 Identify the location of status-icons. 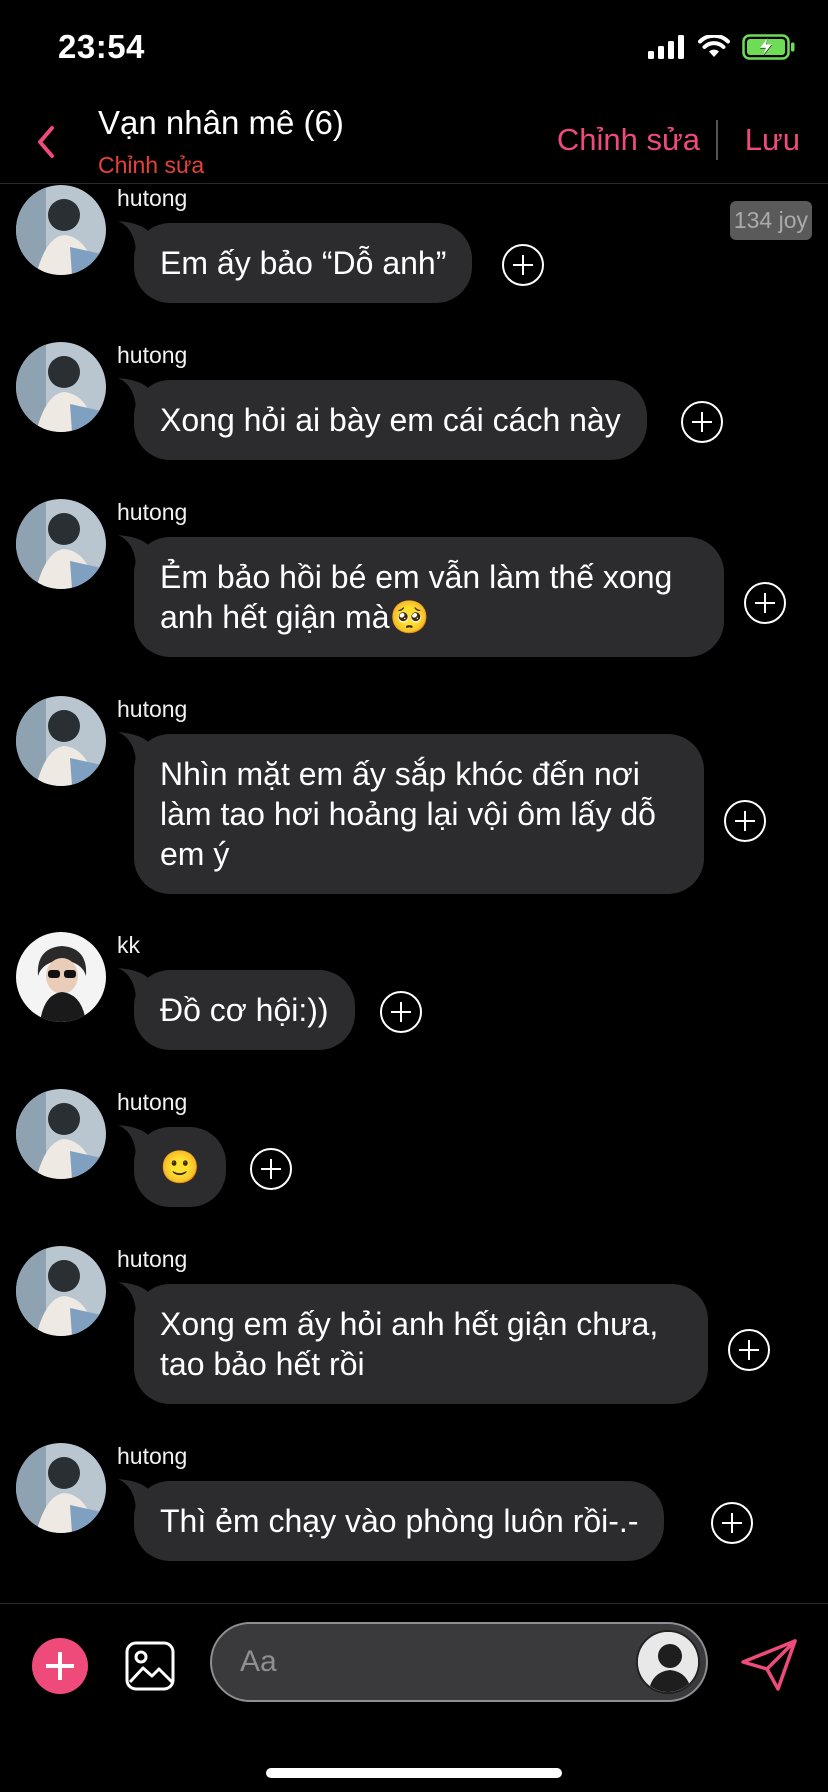
(722, 47).